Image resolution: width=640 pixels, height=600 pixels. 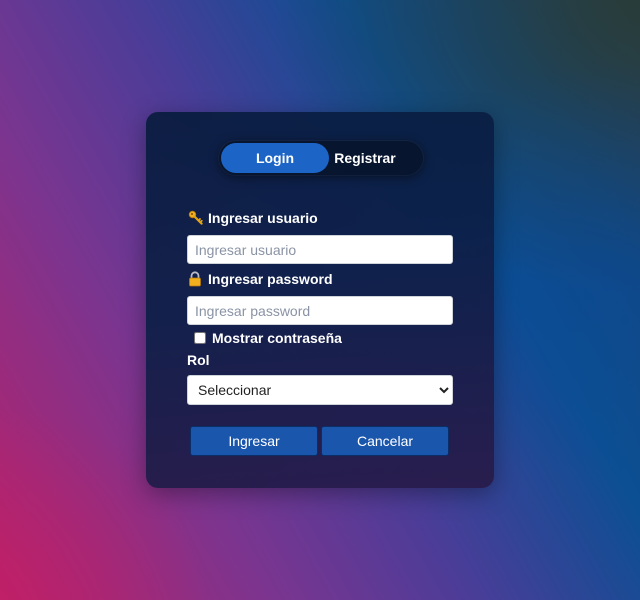 What do you see at coordinates (254, 441) in the screenshot?
I see `login-button: Ingresar` at bounding box center [254, 441].